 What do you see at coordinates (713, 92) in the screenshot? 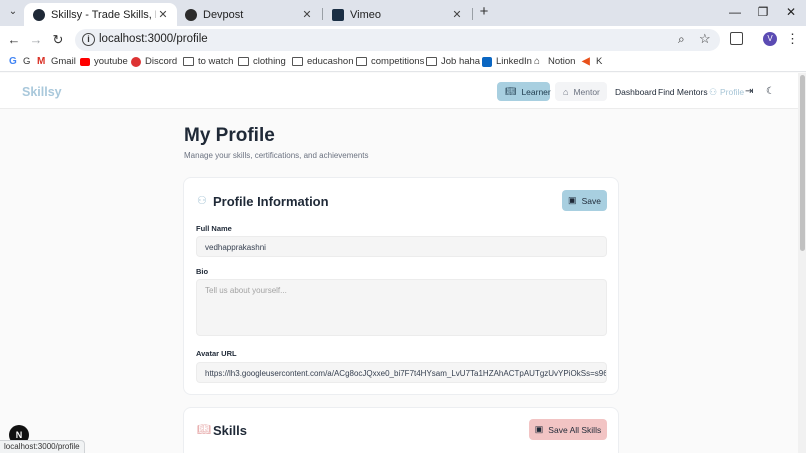
I see `user-icon: ⚇` at bounding box center [713, 92].